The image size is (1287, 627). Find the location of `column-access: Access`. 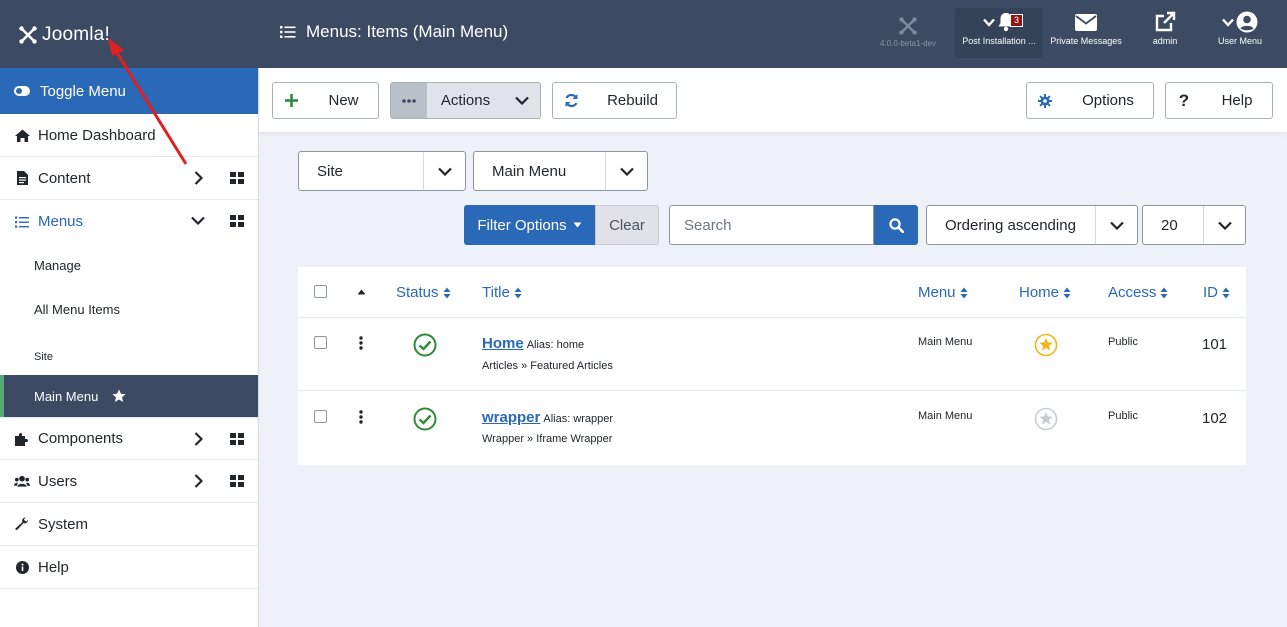

column-access: Access is located at coordinates (1138, 292).